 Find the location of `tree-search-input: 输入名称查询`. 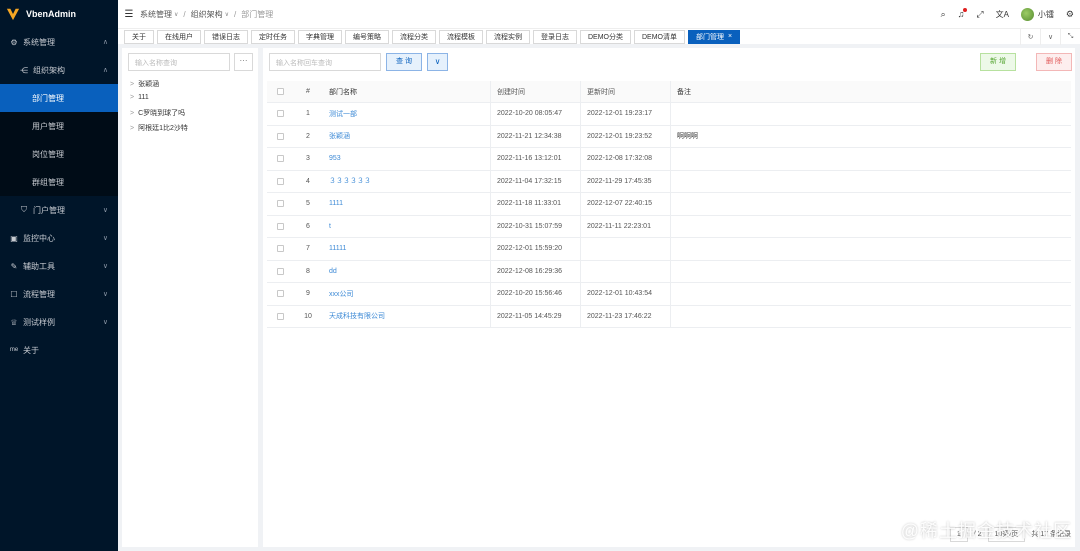

tree-search-input: 输入名称查询 is located at coordinates (179, 62).